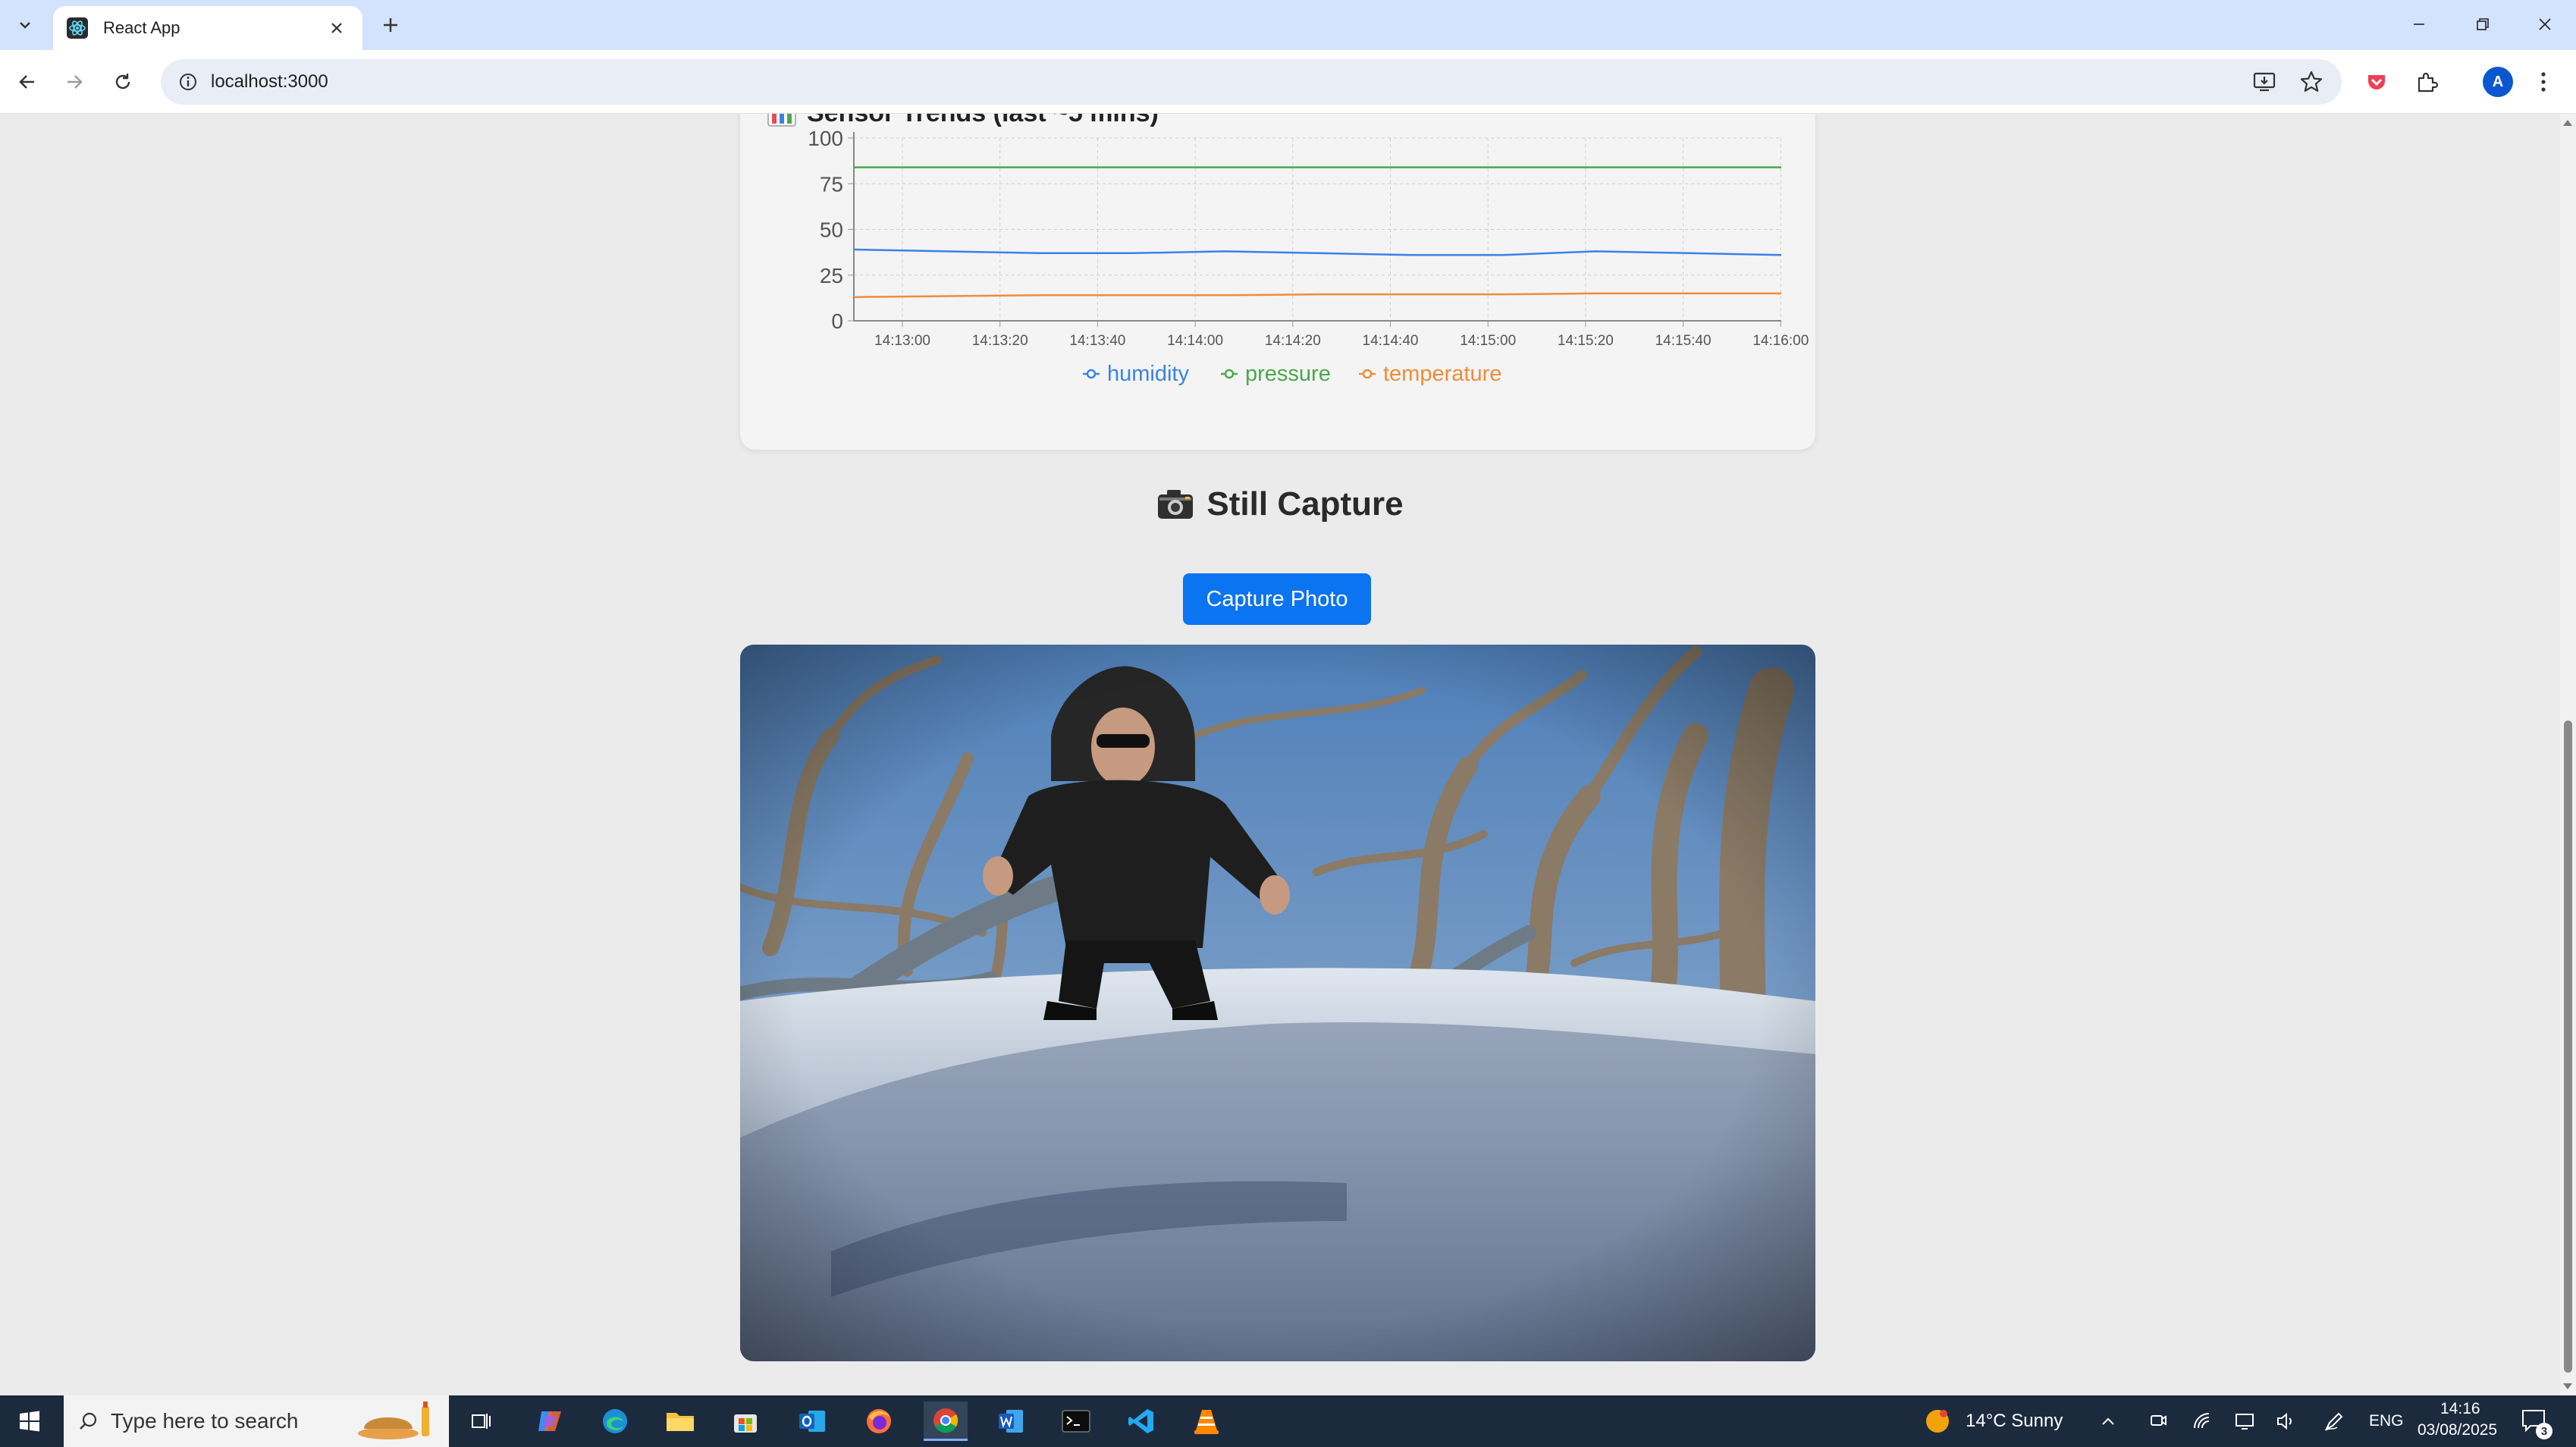 The width and height of the screenshot is (2576, 1447). I want to click on store-icon, so click(745, 1424).